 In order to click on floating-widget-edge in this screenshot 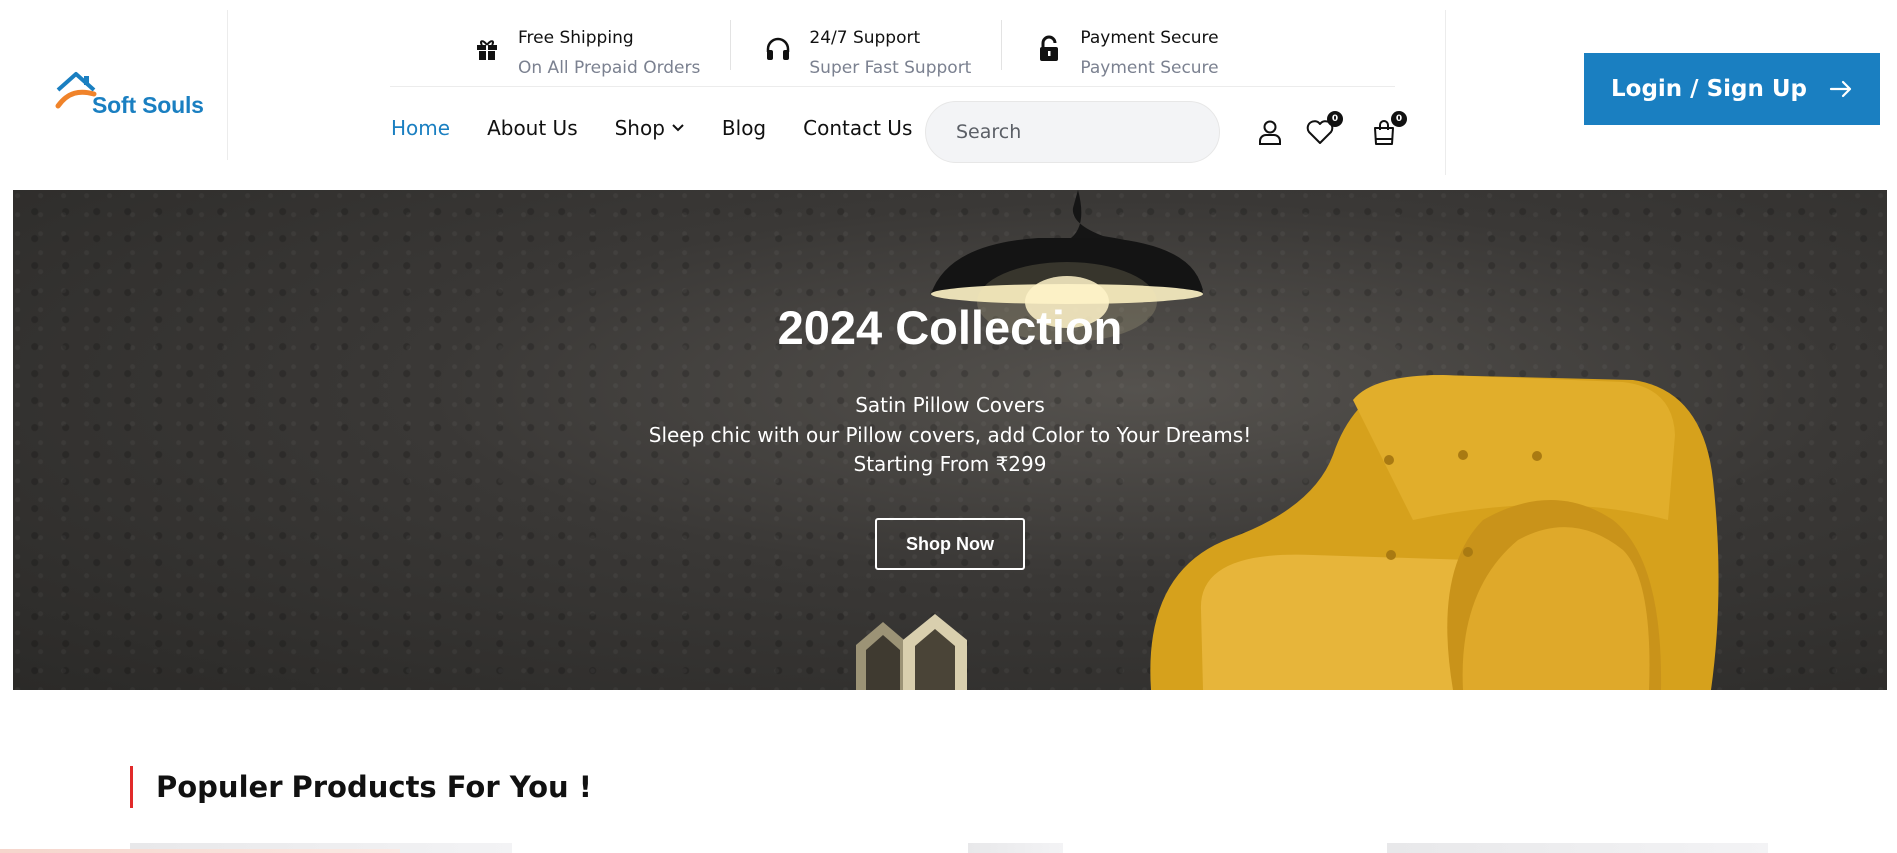, I will do `click(200, 851)`.